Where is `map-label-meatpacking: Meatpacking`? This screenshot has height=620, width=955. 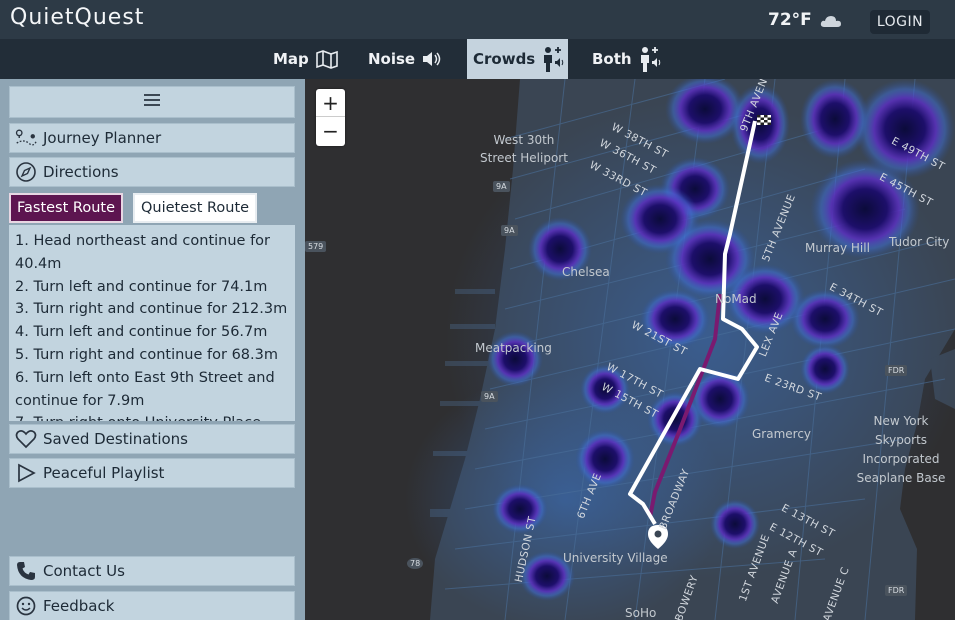 map-label-meatpacking: Meatpacking is located at coordinates (513, 348).